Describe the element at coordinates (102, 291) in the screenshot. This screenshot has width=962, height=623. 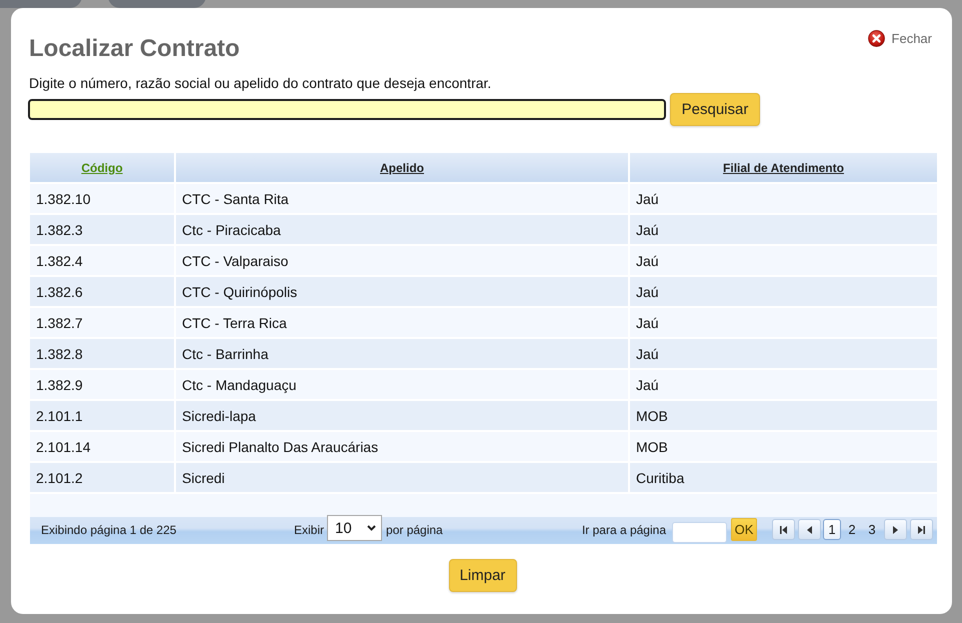
I see `table-cell: 1.382.6` at that location.